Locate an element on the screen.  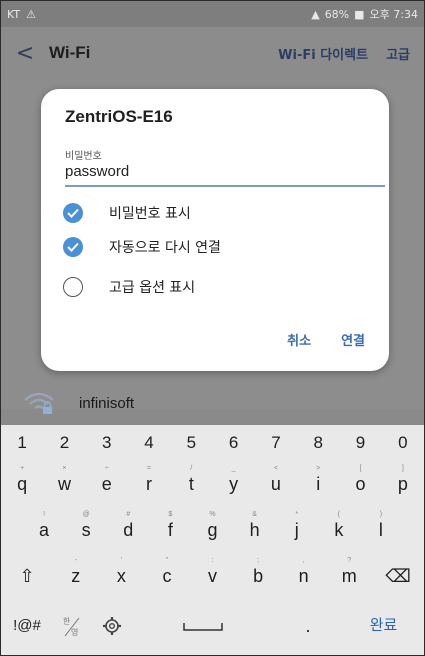
key-label: j is located at coordinates (296, 530).